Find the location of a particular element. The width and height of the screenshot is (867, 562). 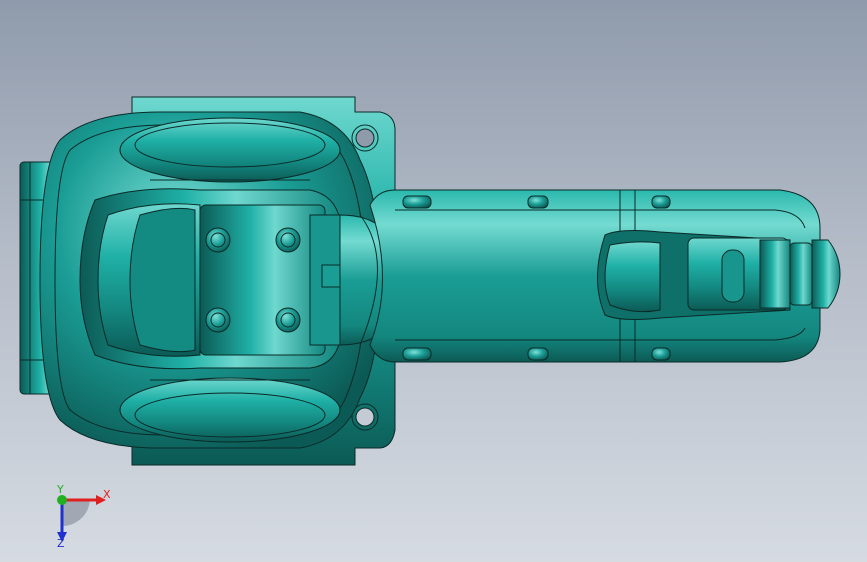

upper-housing is located at coordinates (230, 150).